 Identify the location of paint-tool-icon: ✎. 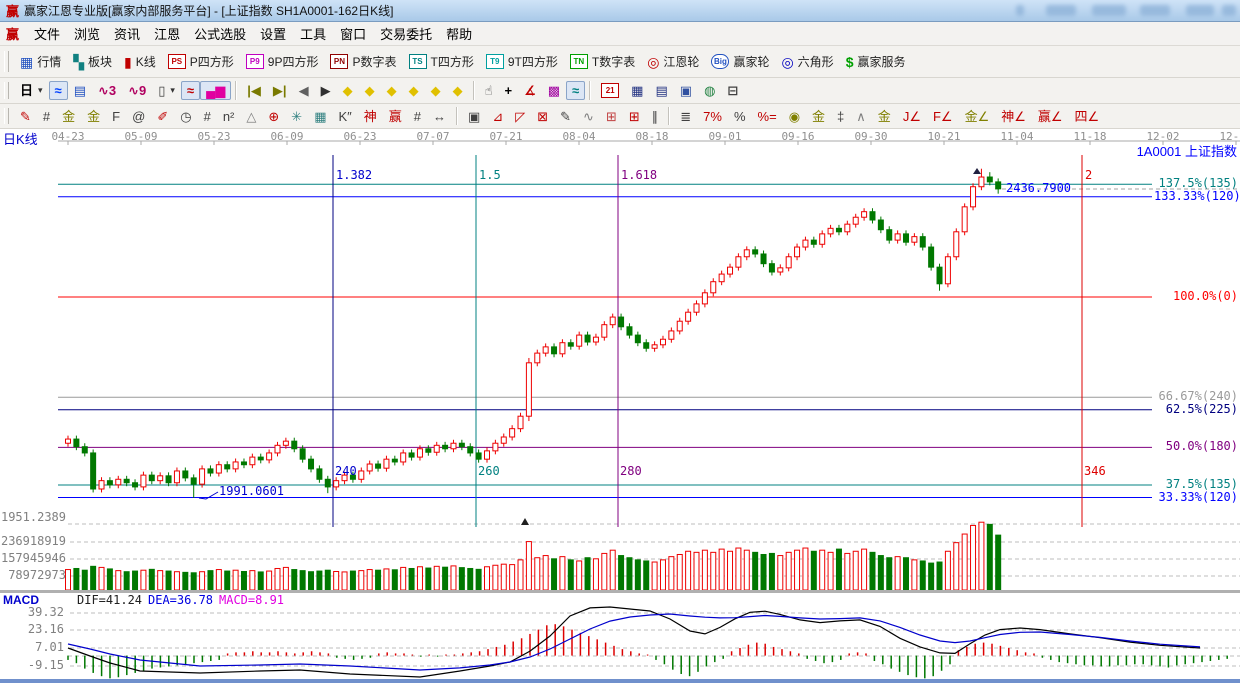
(25, 116).